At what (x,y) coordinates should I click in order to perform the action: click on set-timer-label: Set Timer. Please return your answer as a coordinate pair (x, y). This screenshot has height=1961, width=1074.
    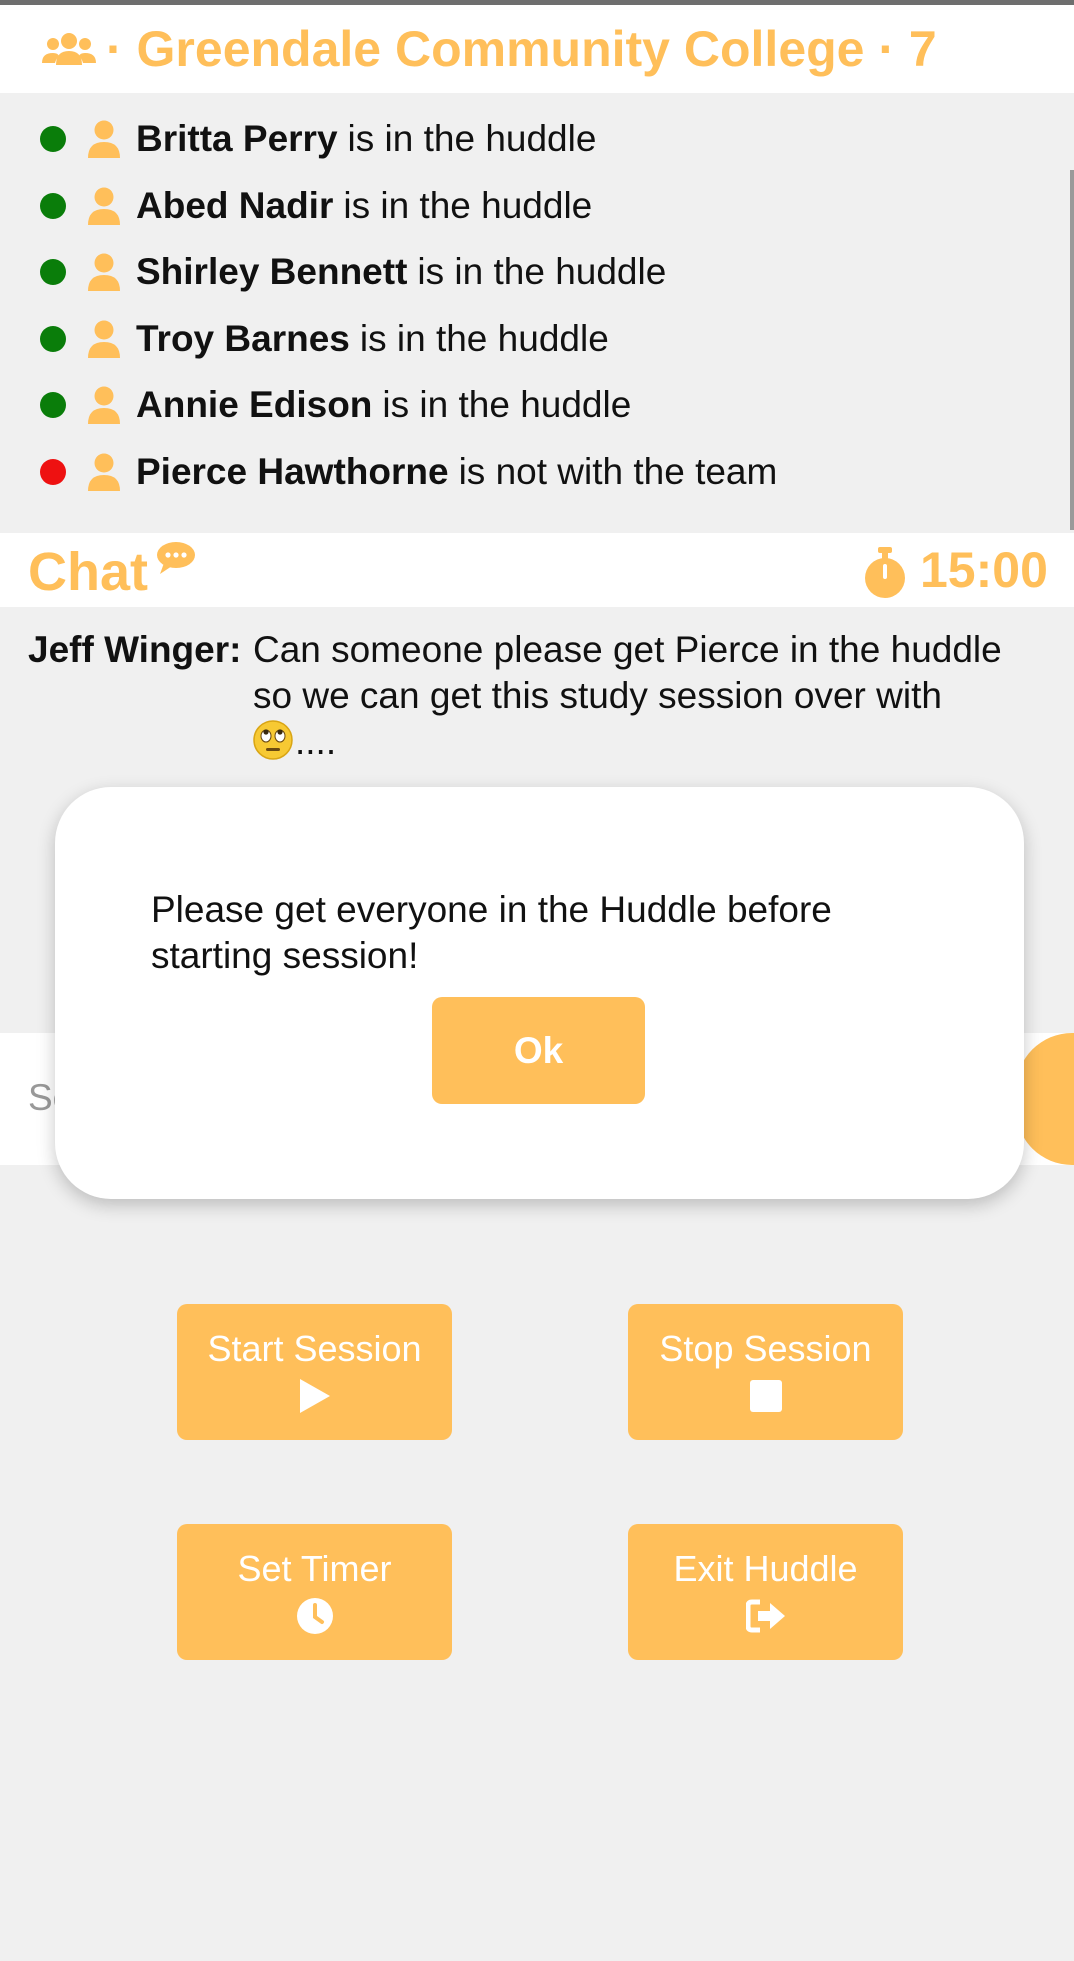
    Looking at the image, I should click on (314, 1568).